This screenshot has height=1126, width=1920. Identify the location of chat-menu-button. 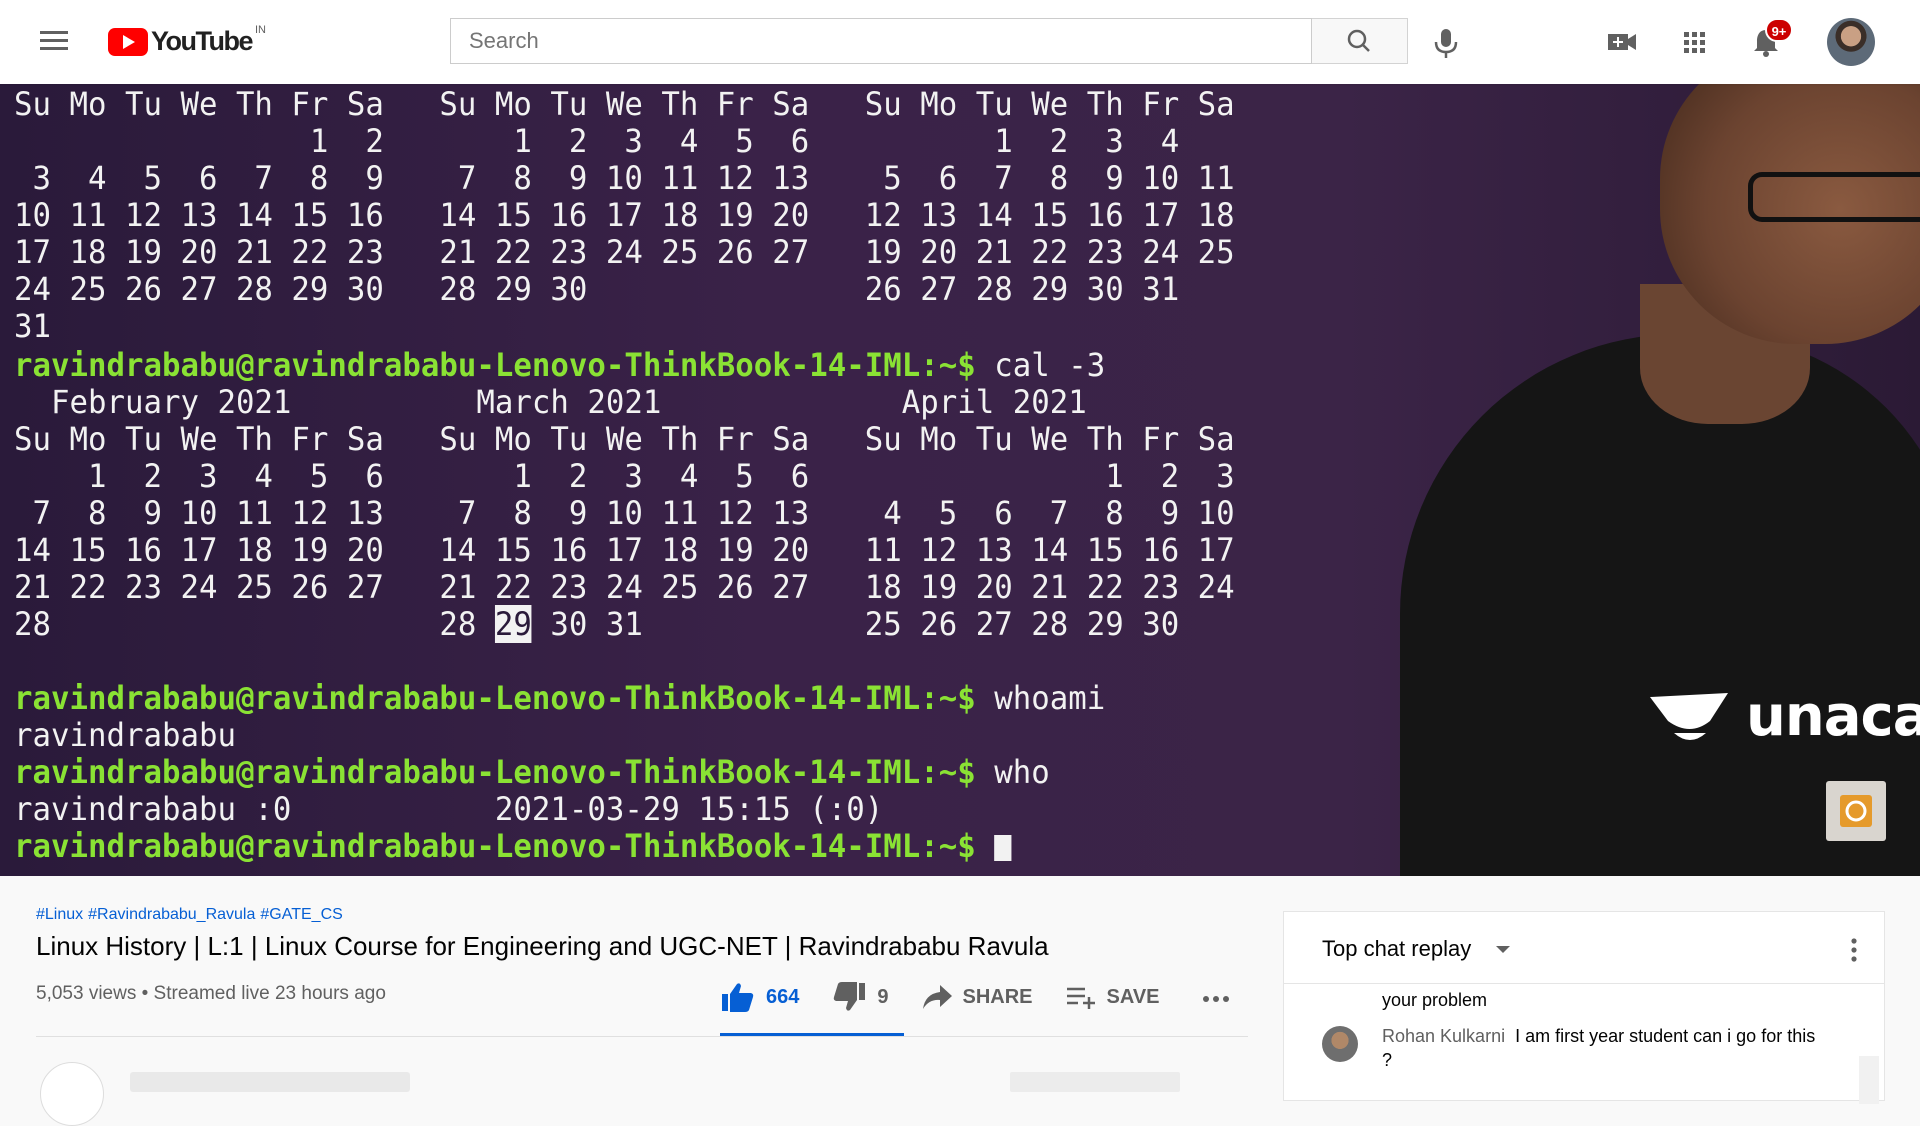
(1854, 950).